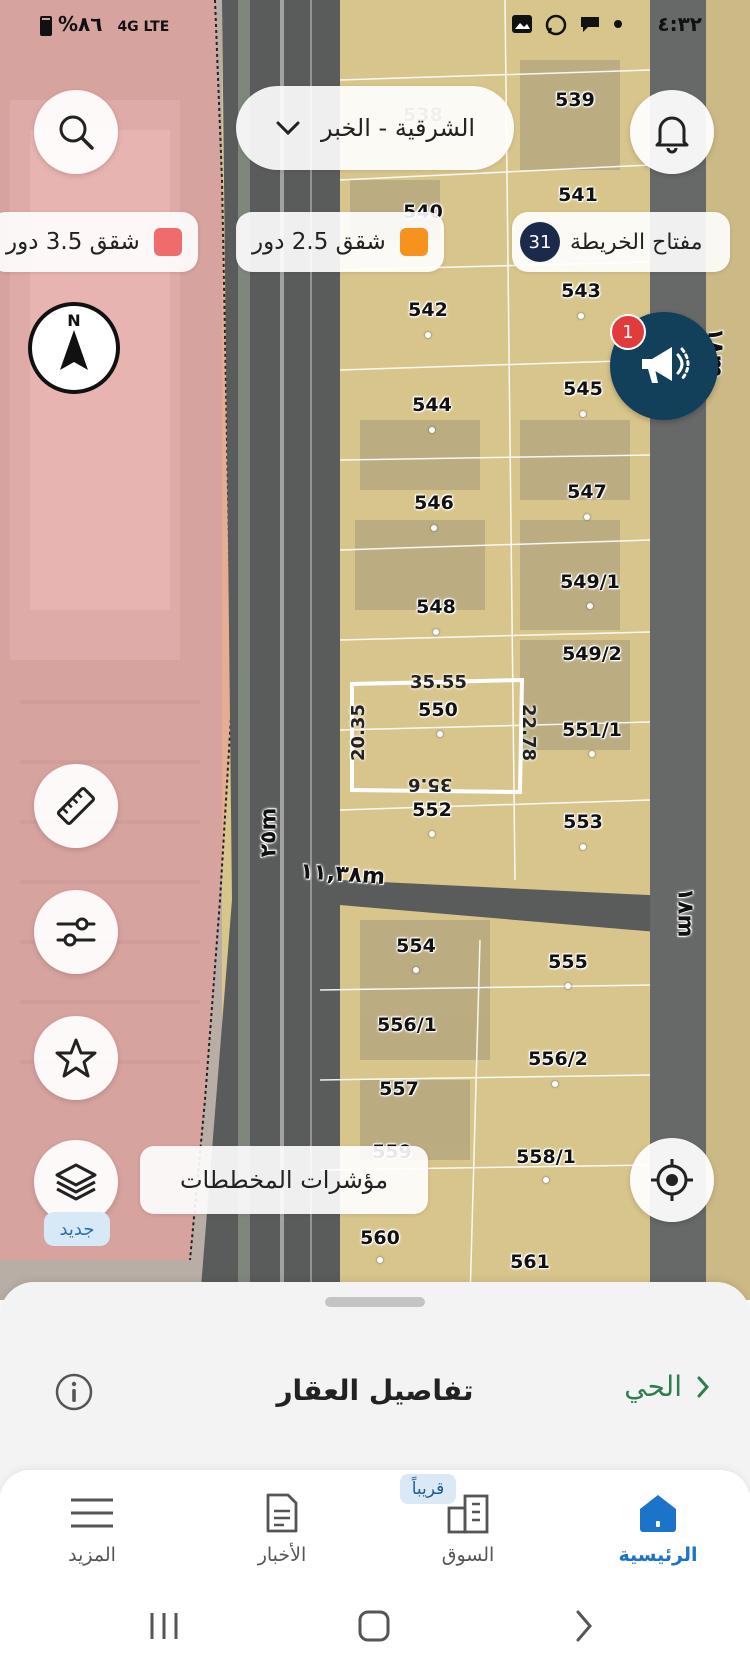 The width and height of the screenshot is (750, 1672). What do you see at coordinates (703, 1386) in the screenshot?
I see `chevron-right-icon` at bounding box center [703, 1386].